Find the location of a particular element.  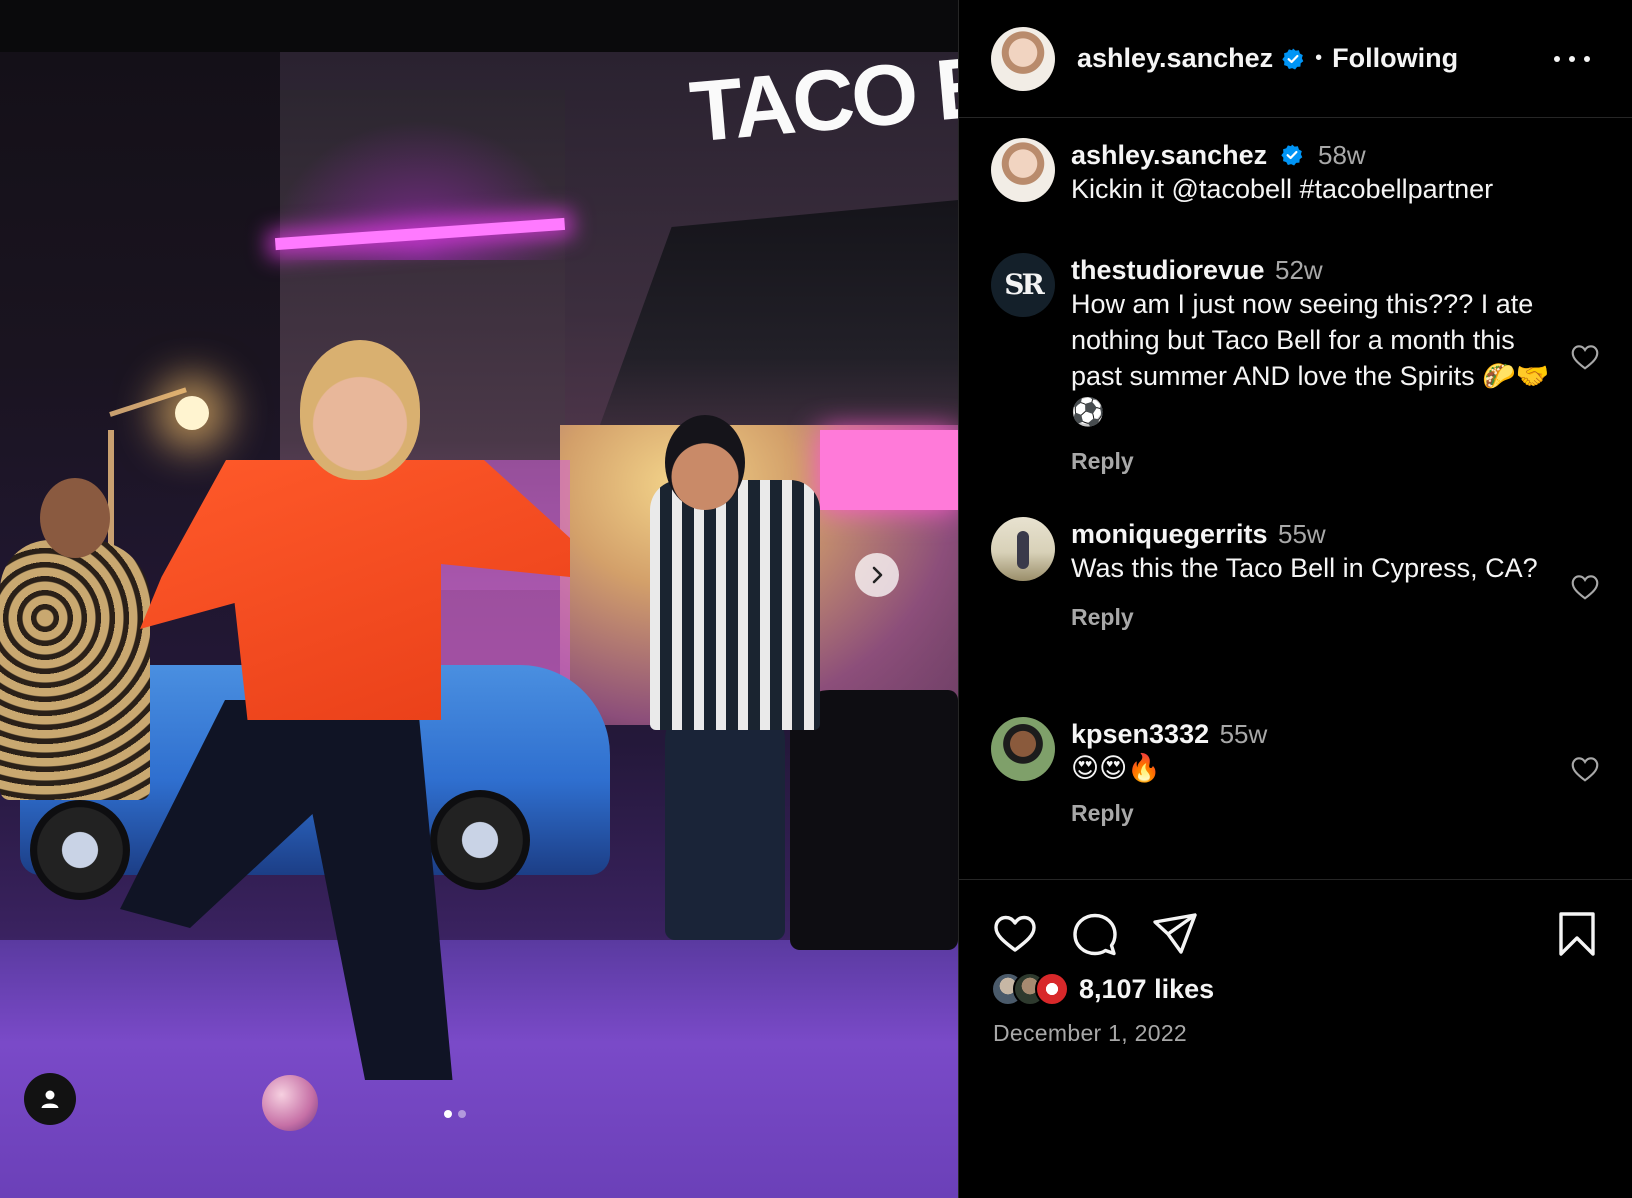

caption-text: Kickin it @tacobell #tacobellpartner is located at coordinates (1282, 189).